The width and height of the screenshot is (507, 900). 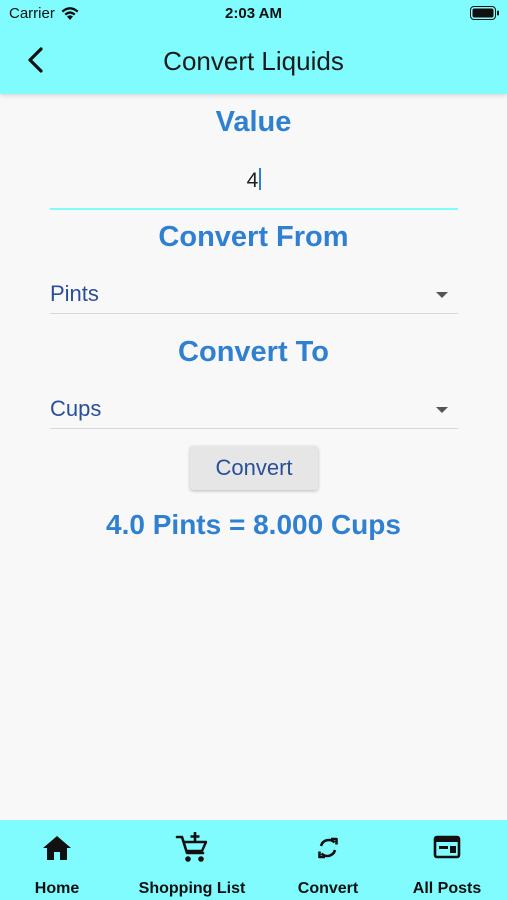 I want to click on bottom-tab-bar: Home Shopping List Convert All Posts, so click(x=253, y=860).